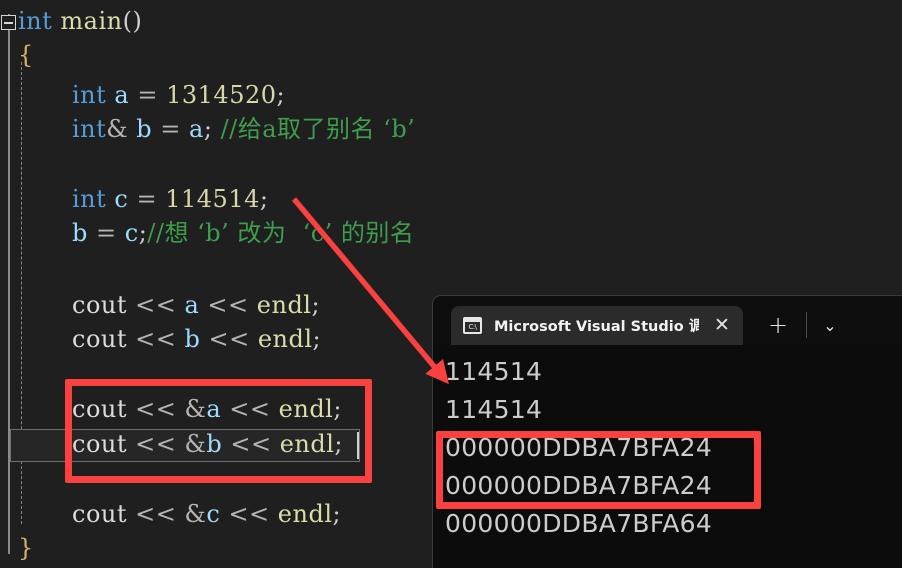 This screenshot has height=568, width=902. What do you see at coordinates (598, 470) in the screenshot?
I see `output-highlight-annotation-box` at bounding box center [598, 470].